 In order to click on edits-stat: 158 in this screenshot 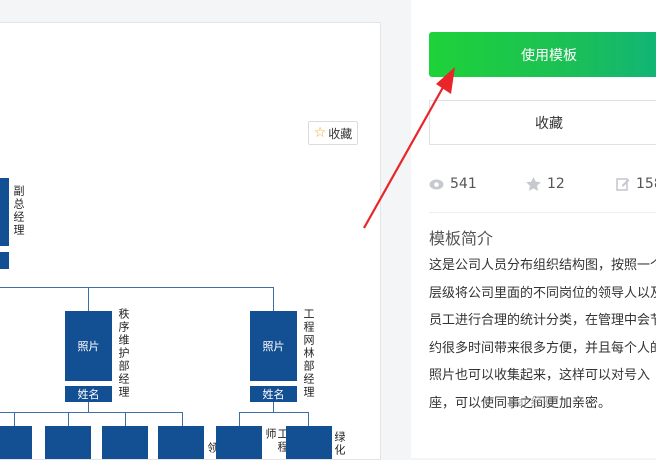, I will do `click(636, 184)`.